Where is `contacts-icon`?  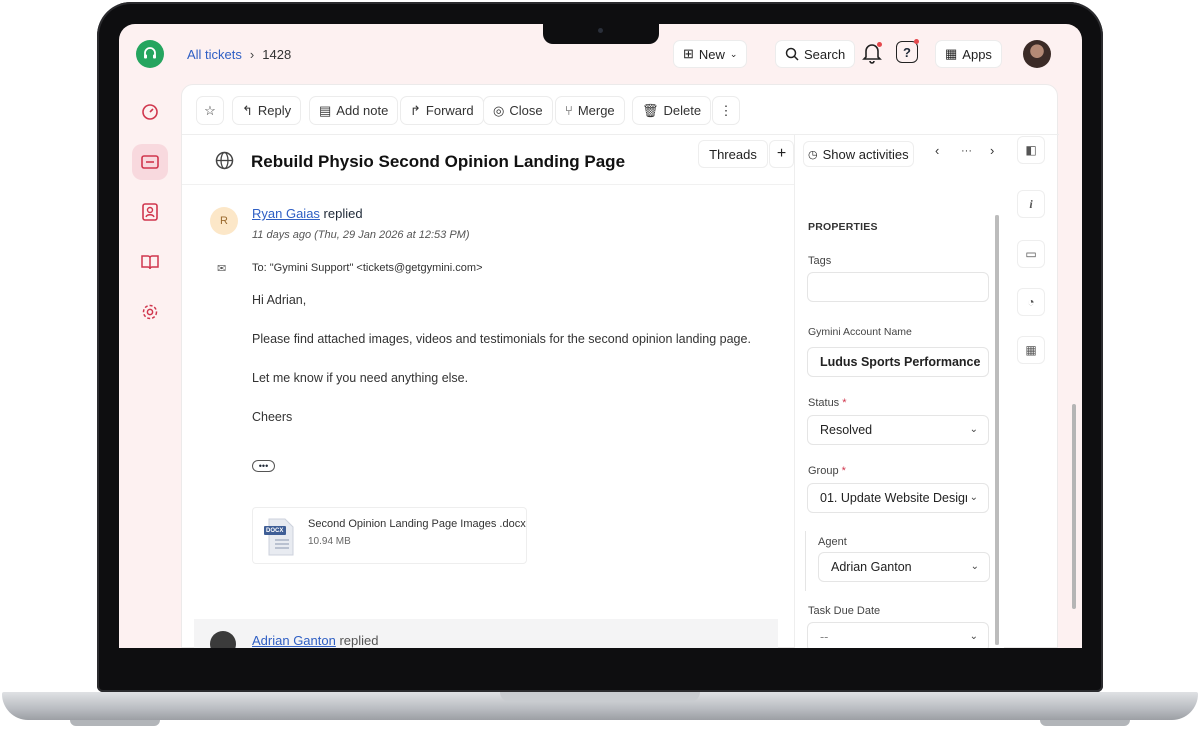
contacts-icon is located at coordinates (150, 212).